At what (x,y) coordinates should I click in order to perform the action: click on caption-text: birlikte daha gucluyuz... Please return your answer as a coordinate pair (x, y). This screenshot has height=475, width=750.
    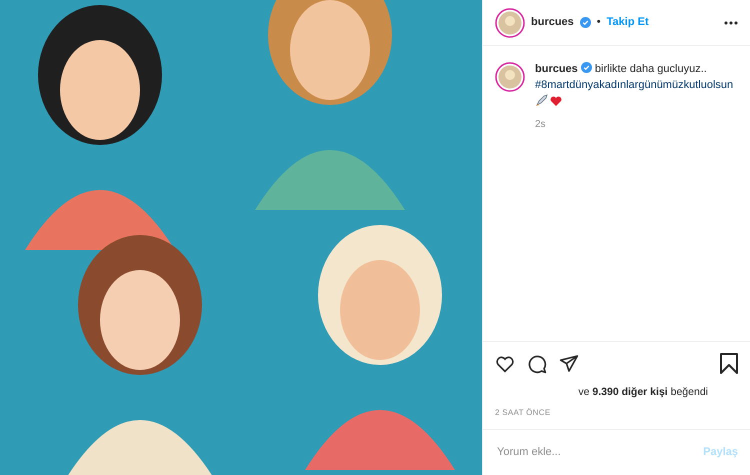
    Looking at the image, I should click on (650, 69).